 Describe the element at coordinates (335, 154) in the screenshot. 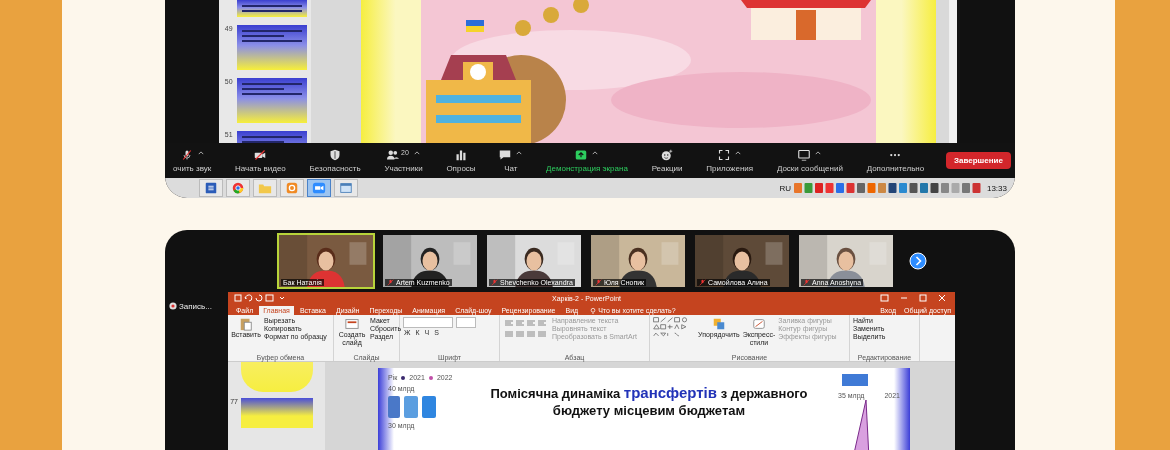

I see `shield-icon` at that location.